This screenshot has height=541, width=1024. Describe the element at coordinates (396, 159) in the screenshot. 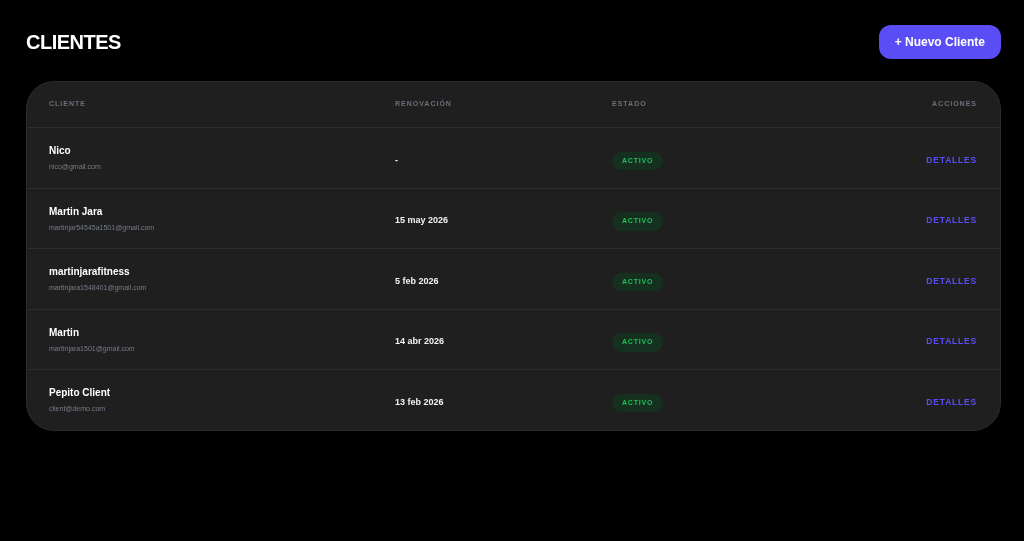

I see `renewal-date: -` at that location.